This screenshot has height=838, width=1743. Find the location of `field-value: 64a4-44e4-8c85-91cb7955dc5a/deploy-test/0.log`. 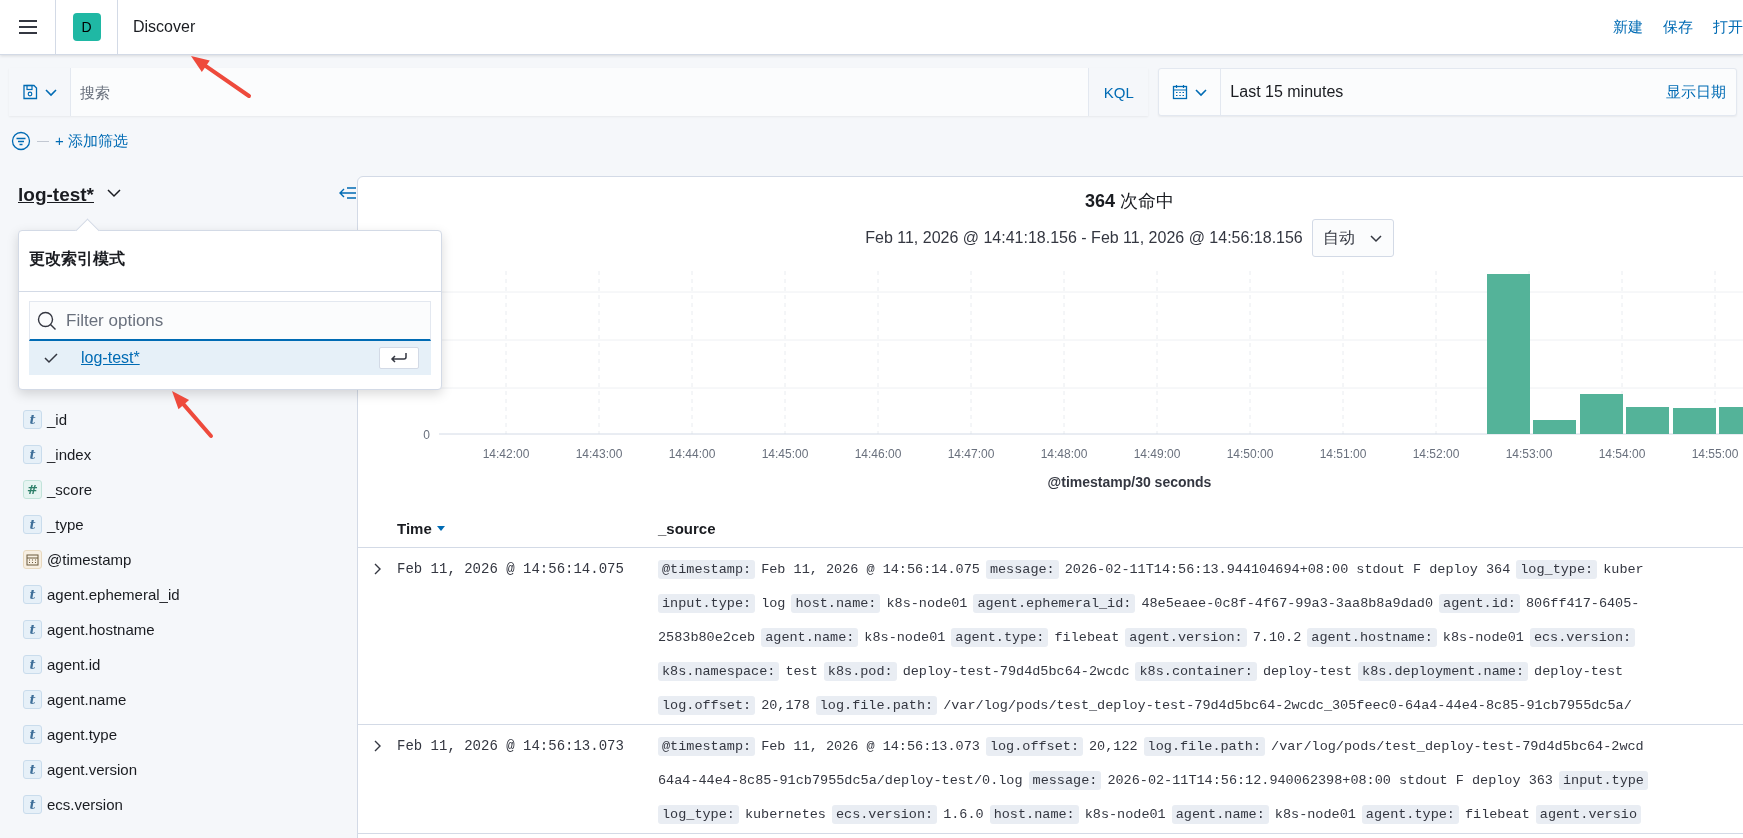

field-value: 64a4-44e4-8c85-91cb7955dc5a/deploy-test/0.log is located at coordinates (840, 780).